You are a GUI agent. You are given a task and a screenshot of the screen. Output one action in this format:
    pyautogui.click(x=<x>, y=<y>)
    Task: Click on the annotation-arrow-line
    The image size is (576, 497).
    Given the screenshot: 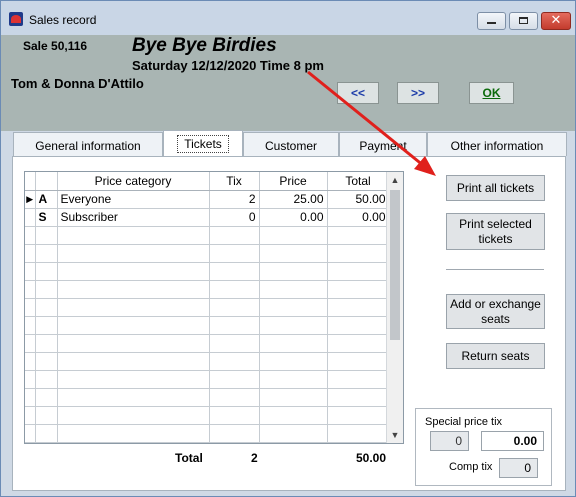 What is the action you would take?
    pyautogui.click(x=366, y=119)
    